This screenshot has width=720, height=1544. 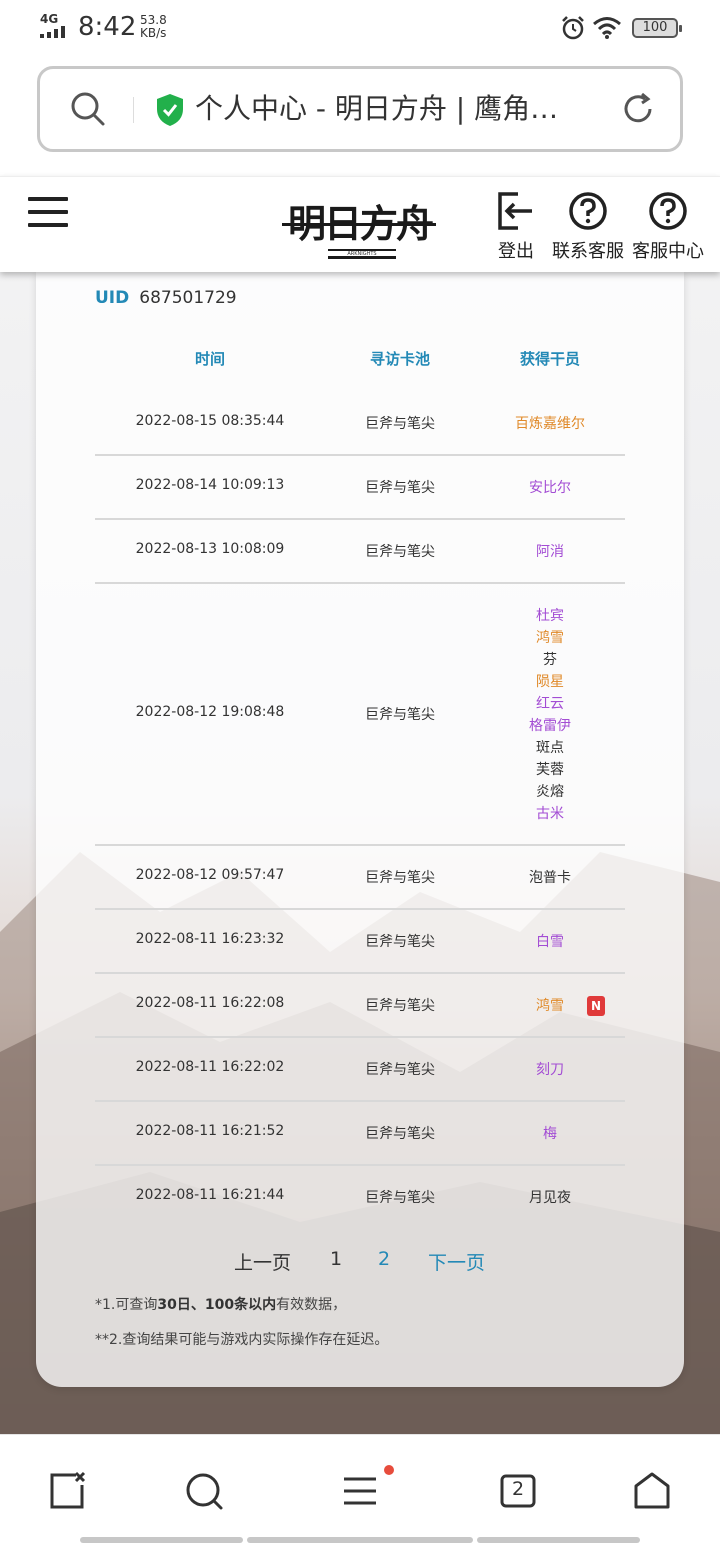 I want to click on row-operators: 泡普卡, so click(x=550, y=878).